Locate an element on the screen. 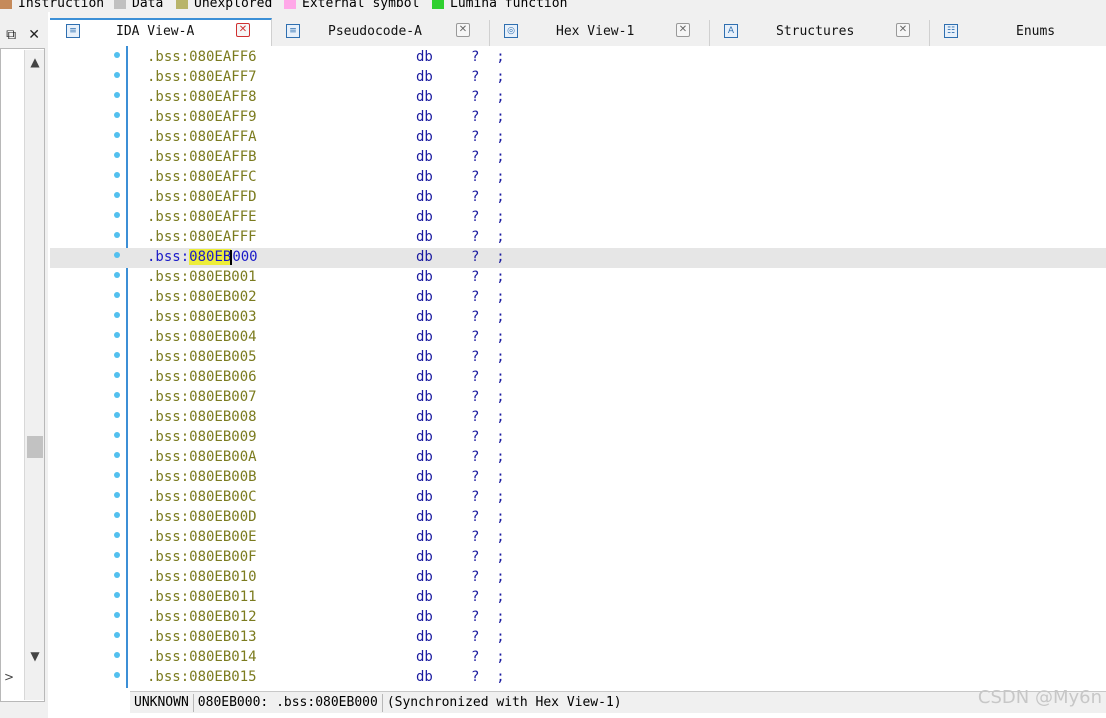  listing-row: .bss:080EAFF8 db ? ; is located at coordinates (578, 98).